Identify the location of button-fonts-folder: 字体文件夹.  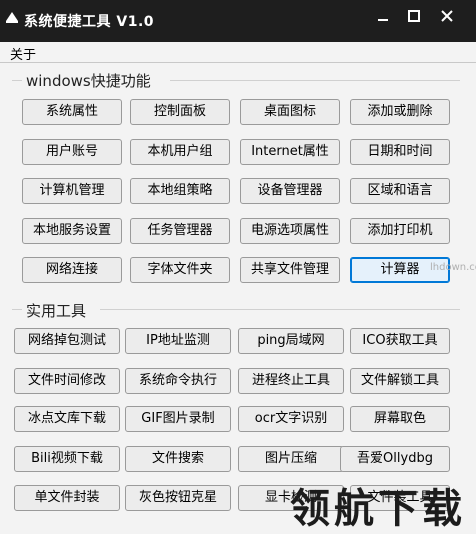
(180, 270).